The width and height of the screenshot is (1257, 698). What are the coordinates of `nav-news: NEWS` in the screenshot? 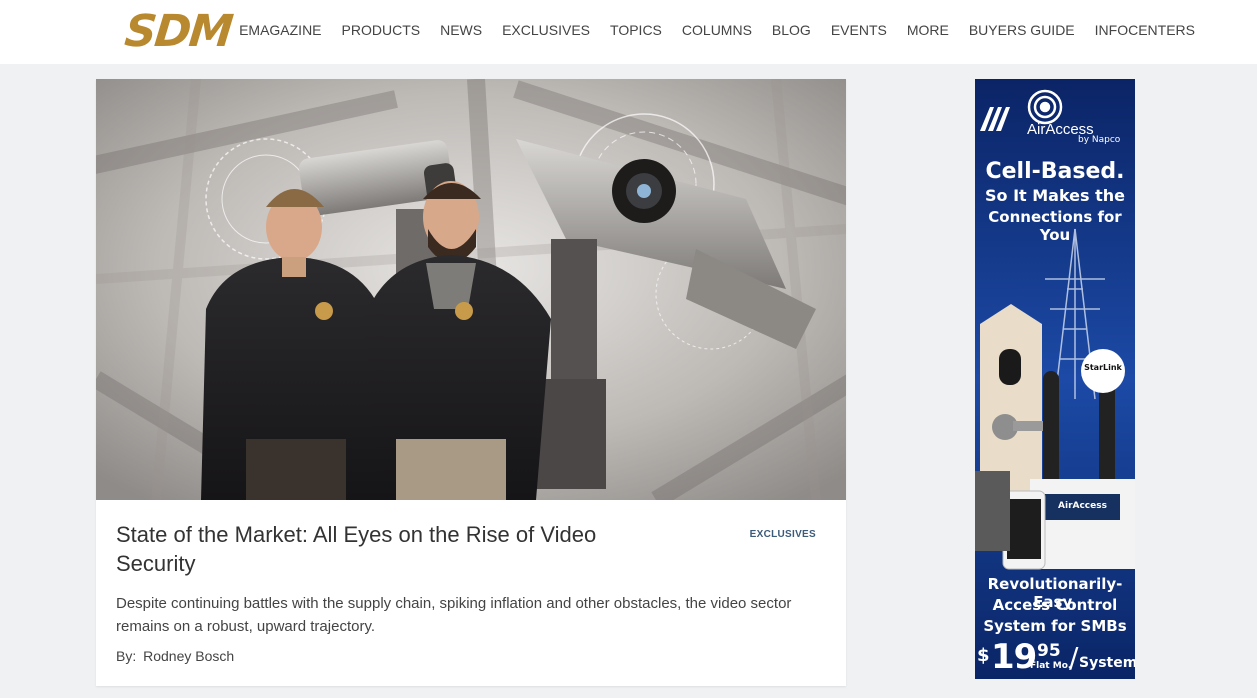 It's located at (461, 30).